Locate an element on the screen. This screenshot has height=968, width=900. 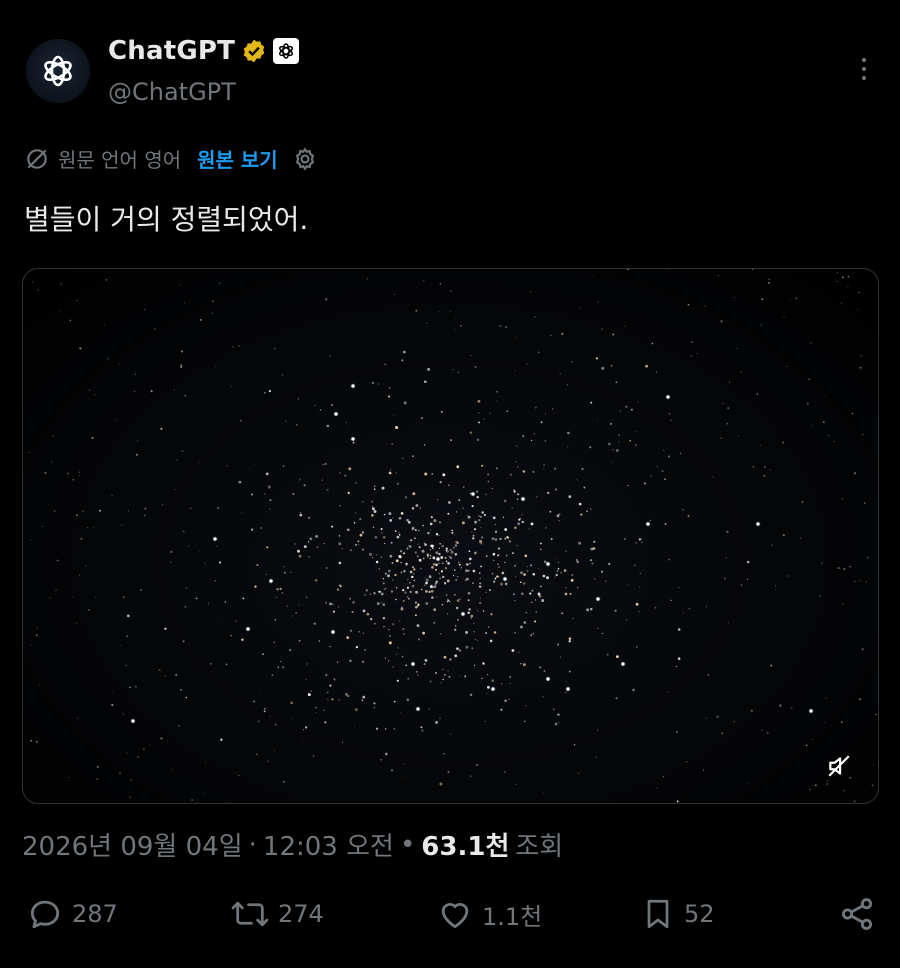
share-icon is located at coordinates (857, 914).